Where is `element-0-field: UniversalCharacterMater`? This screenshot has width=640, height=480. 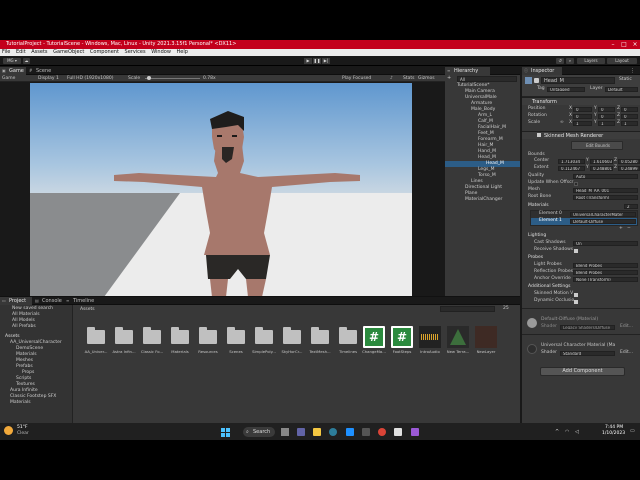 element-0-field: UniversalCharacterMater is located at coordinates (603, 214).